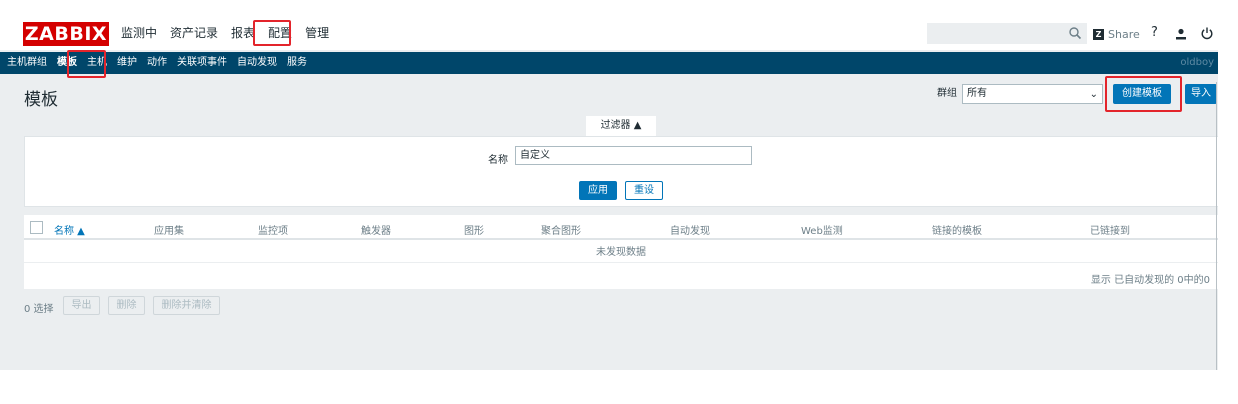 This screenshot has width=1238, height=404. What do you see at coordinates (376, 231) in the screenshot?
I see `column-triggers: 触发器` at bounding box center [376, 231].